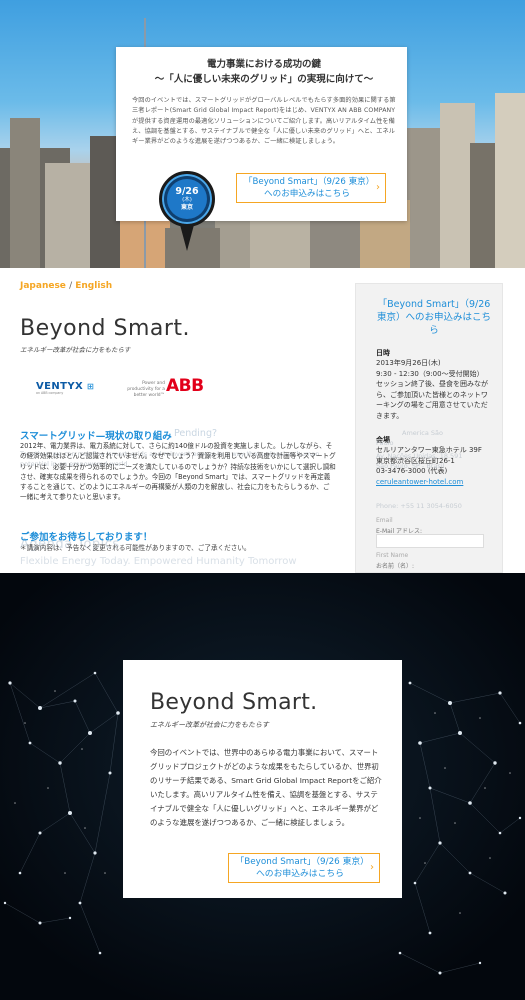  I want to click on sidebar-register-link: 「Beyond Smart」（9/26 東京）へのお申込みはこちら, so click(434, 317).